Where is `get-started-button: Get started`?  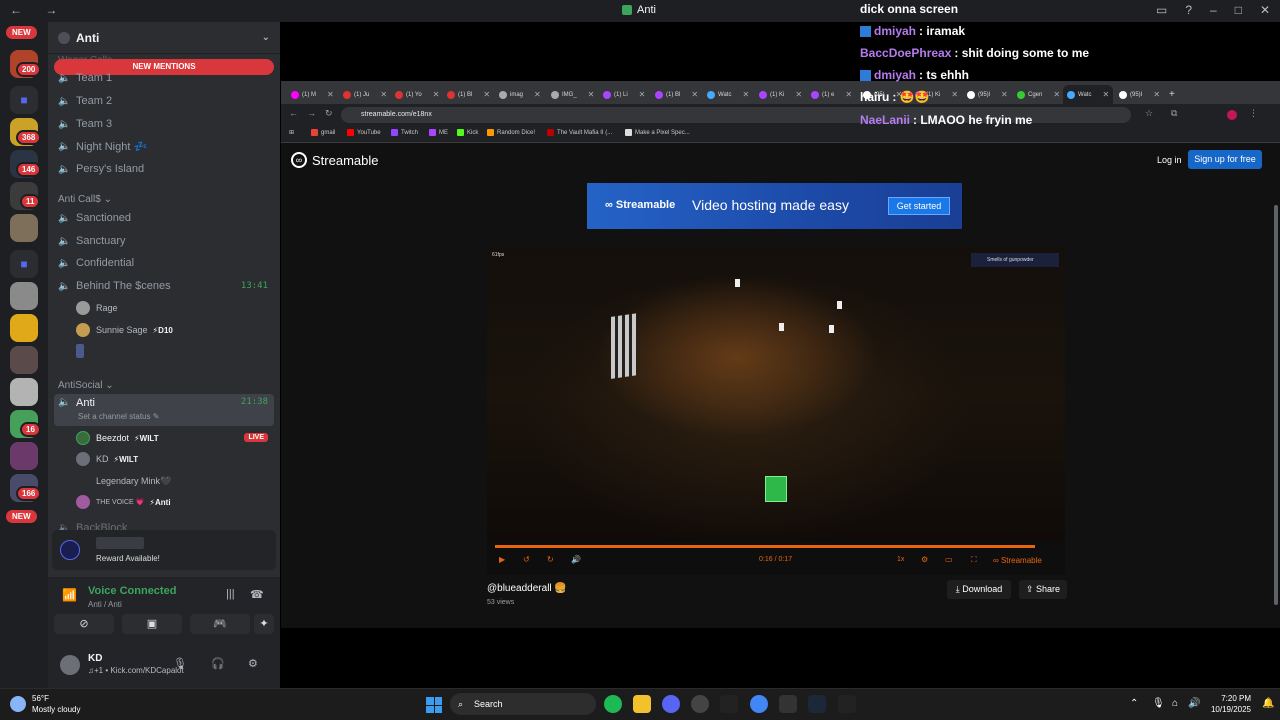 get-started-button: Get started is located at coordinates (919, 206).